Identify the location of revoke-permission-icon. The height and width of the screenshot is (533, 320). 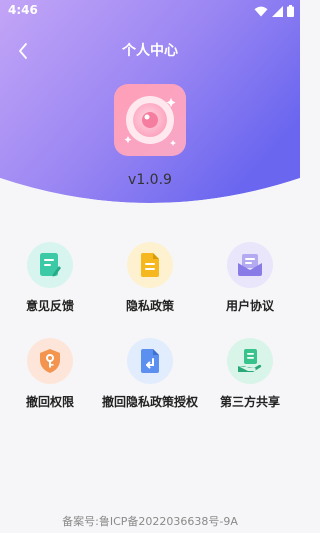
(50, 361).